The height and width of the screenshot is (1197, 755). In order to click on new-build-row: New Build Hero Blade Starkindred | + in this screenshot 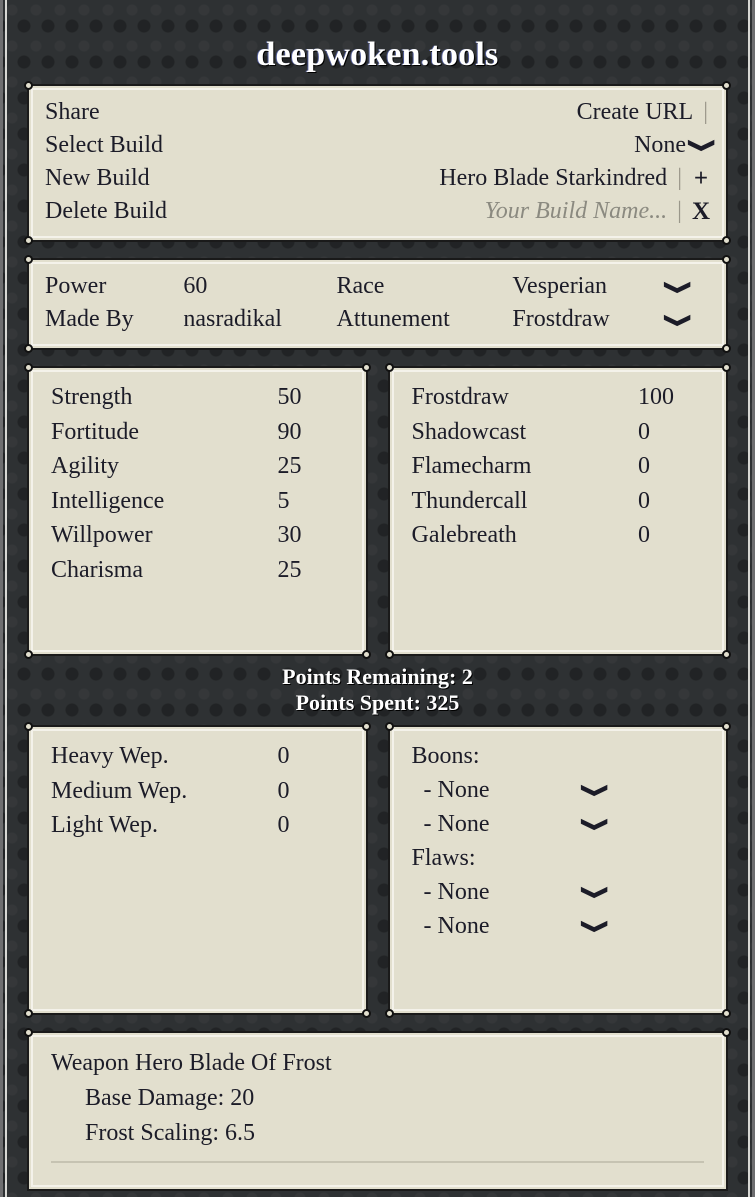, I will do `click(377, 178)`.